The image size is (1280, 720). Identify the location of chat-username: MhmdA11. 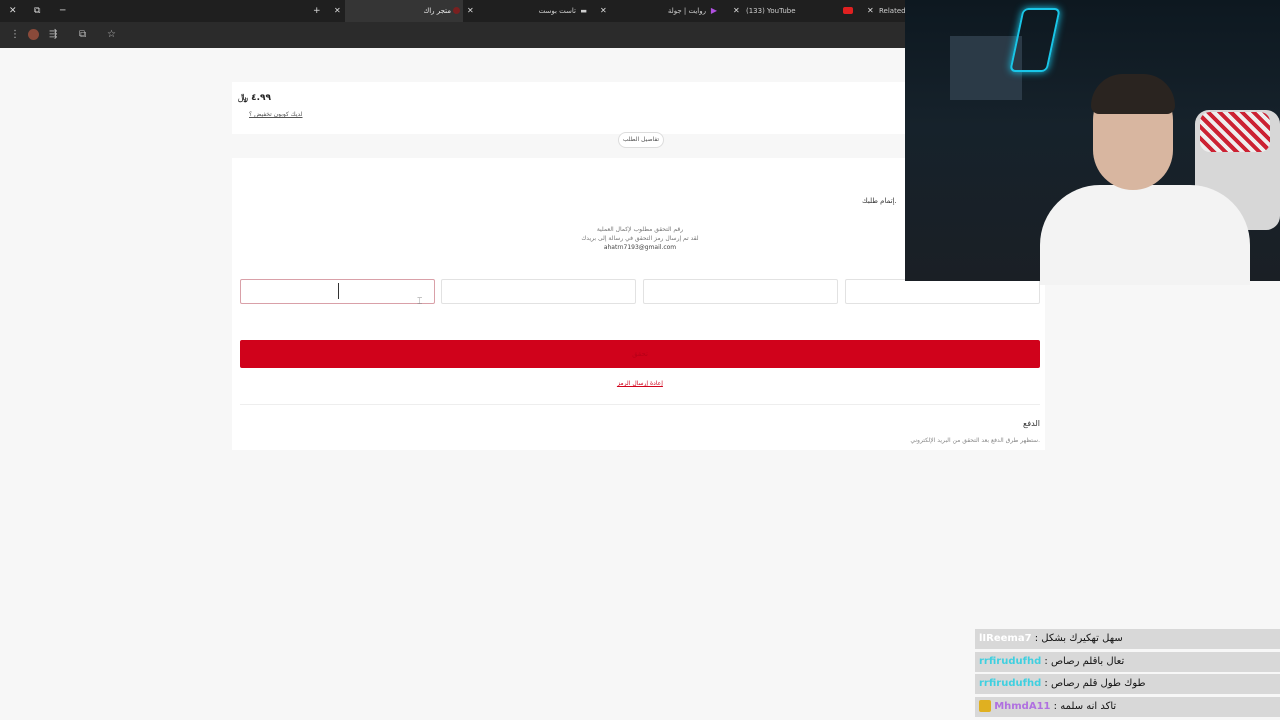
(1022, 706).